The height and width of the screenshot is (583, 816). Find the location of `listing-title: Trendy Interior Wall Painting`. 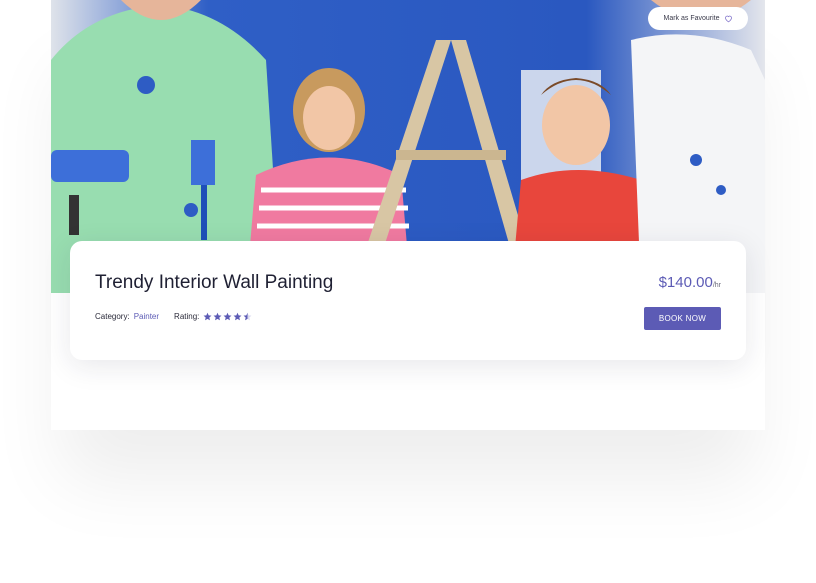

listing-title: Trendy Interior Wall Painting is located at coordinates (214, 282).